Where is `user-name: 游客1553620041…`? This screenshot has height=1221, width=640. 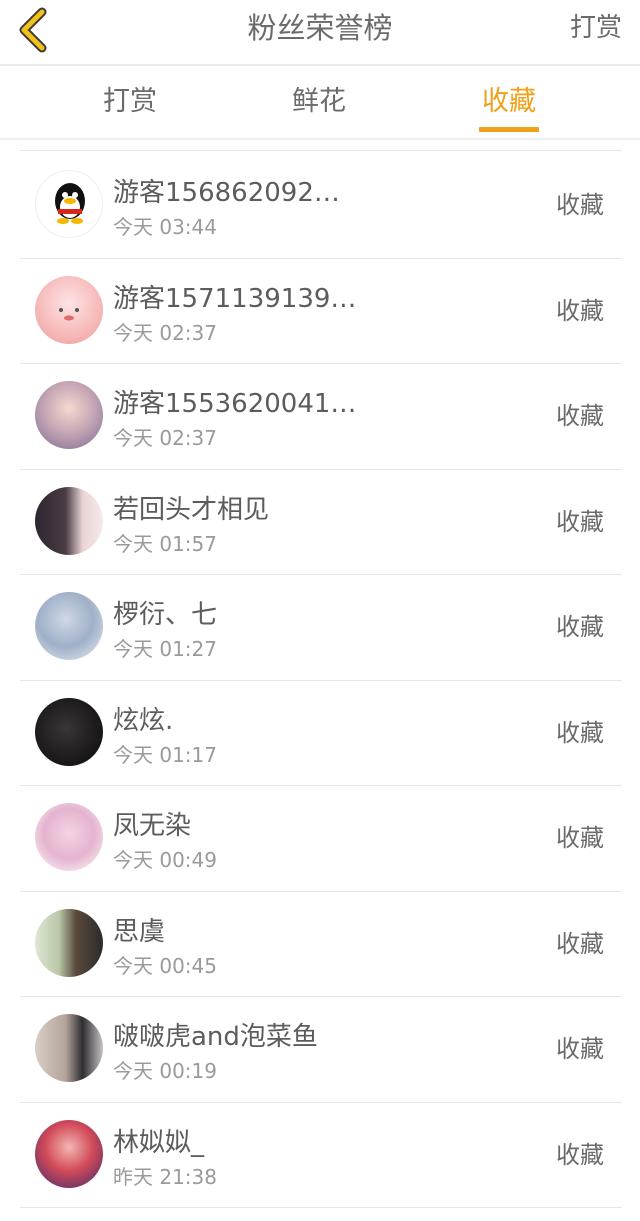
user-name: 游客1553620041… is located at coordinates (235, 404).